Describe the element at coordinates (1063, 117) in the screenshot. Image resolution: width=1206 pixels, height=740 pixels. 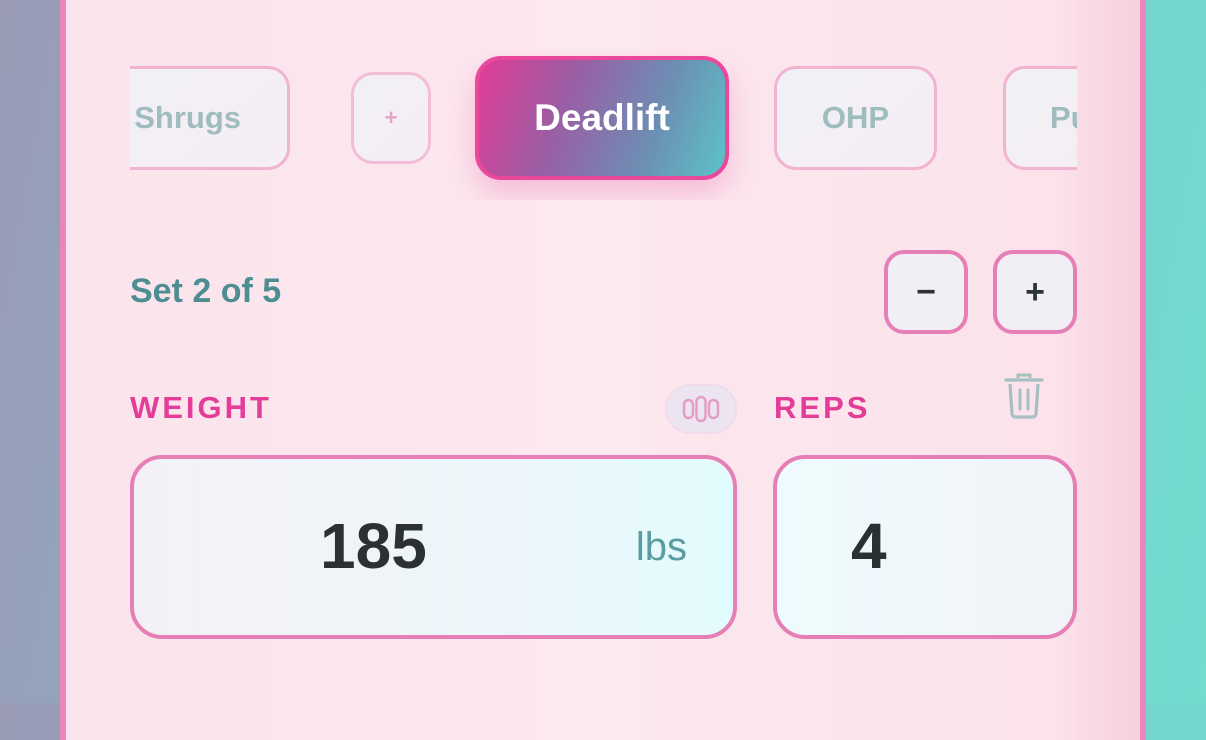
I see `exercise-chip-label: Pu` at that location.